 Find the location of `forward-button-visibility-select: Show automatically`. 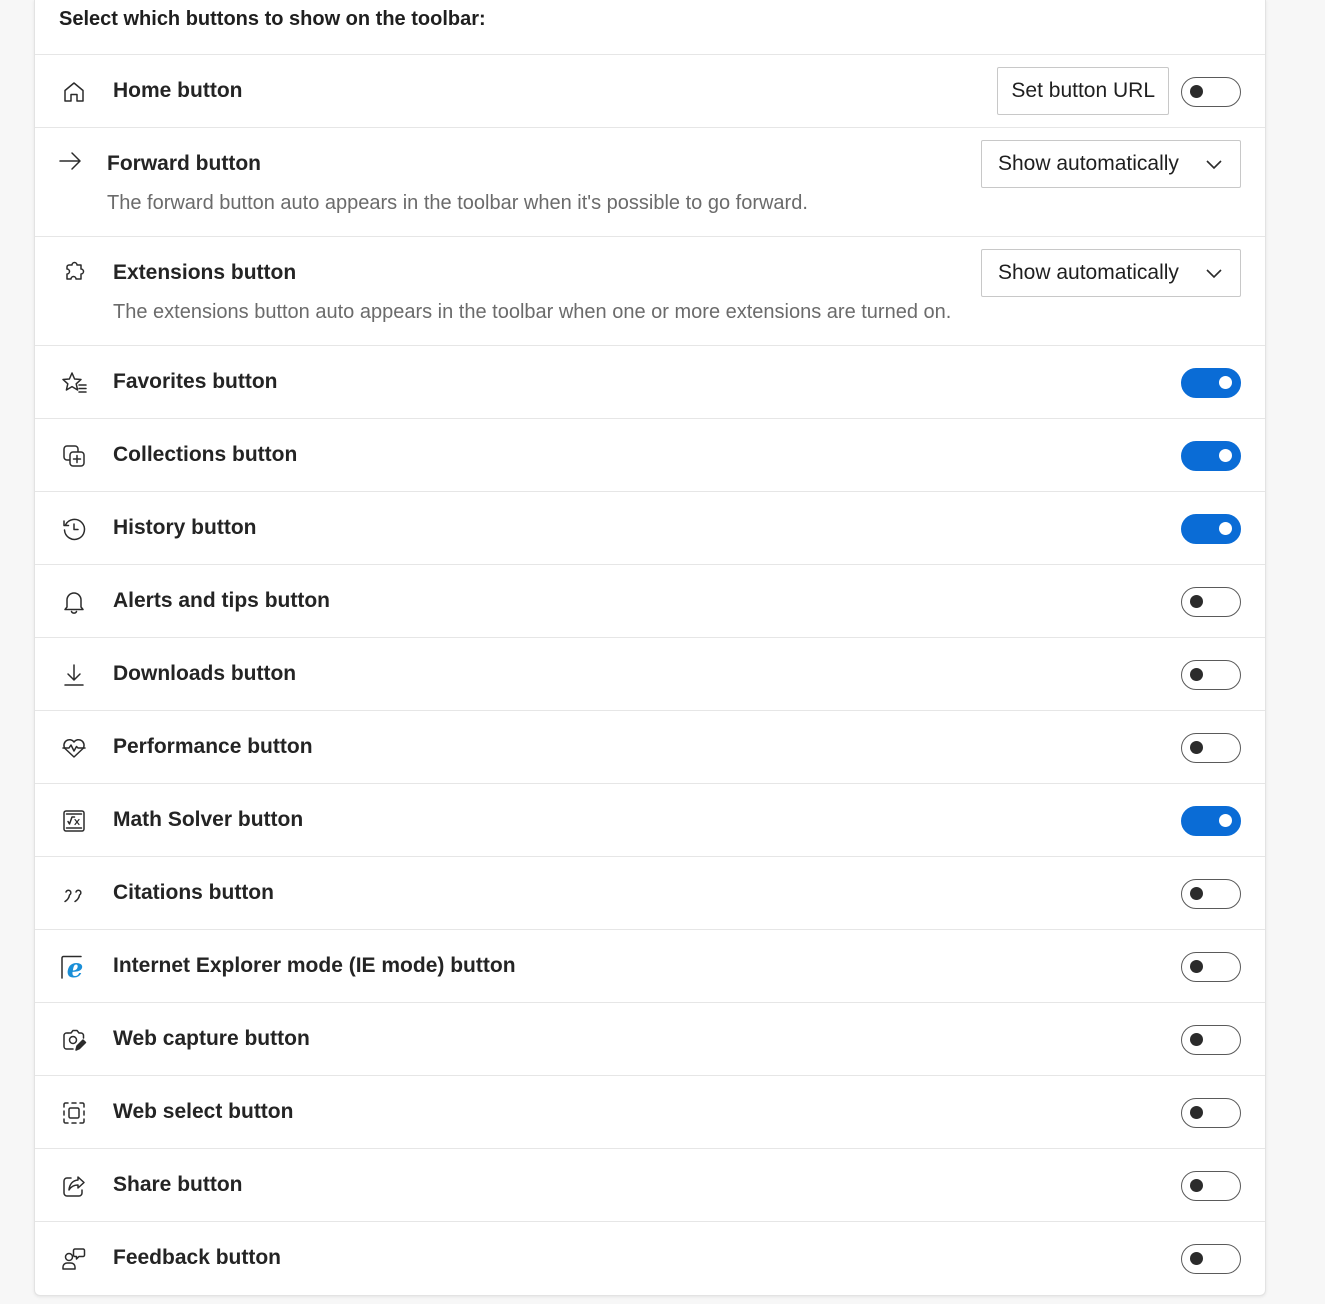

forward-button-visibility-select: Show automatically is located at coordinates (1111, 164).